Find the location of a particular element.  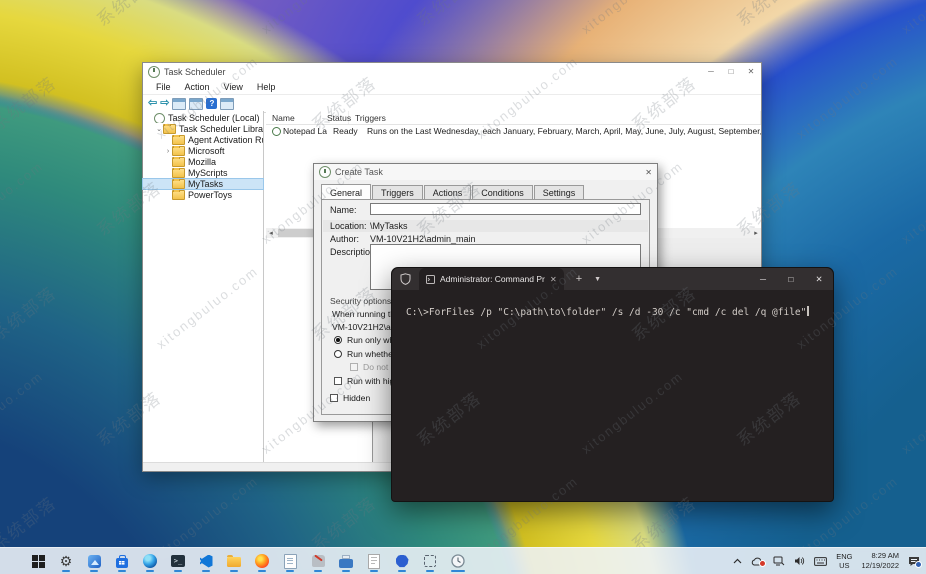

taskbar-item-edge is located at coordinates (150, 561).